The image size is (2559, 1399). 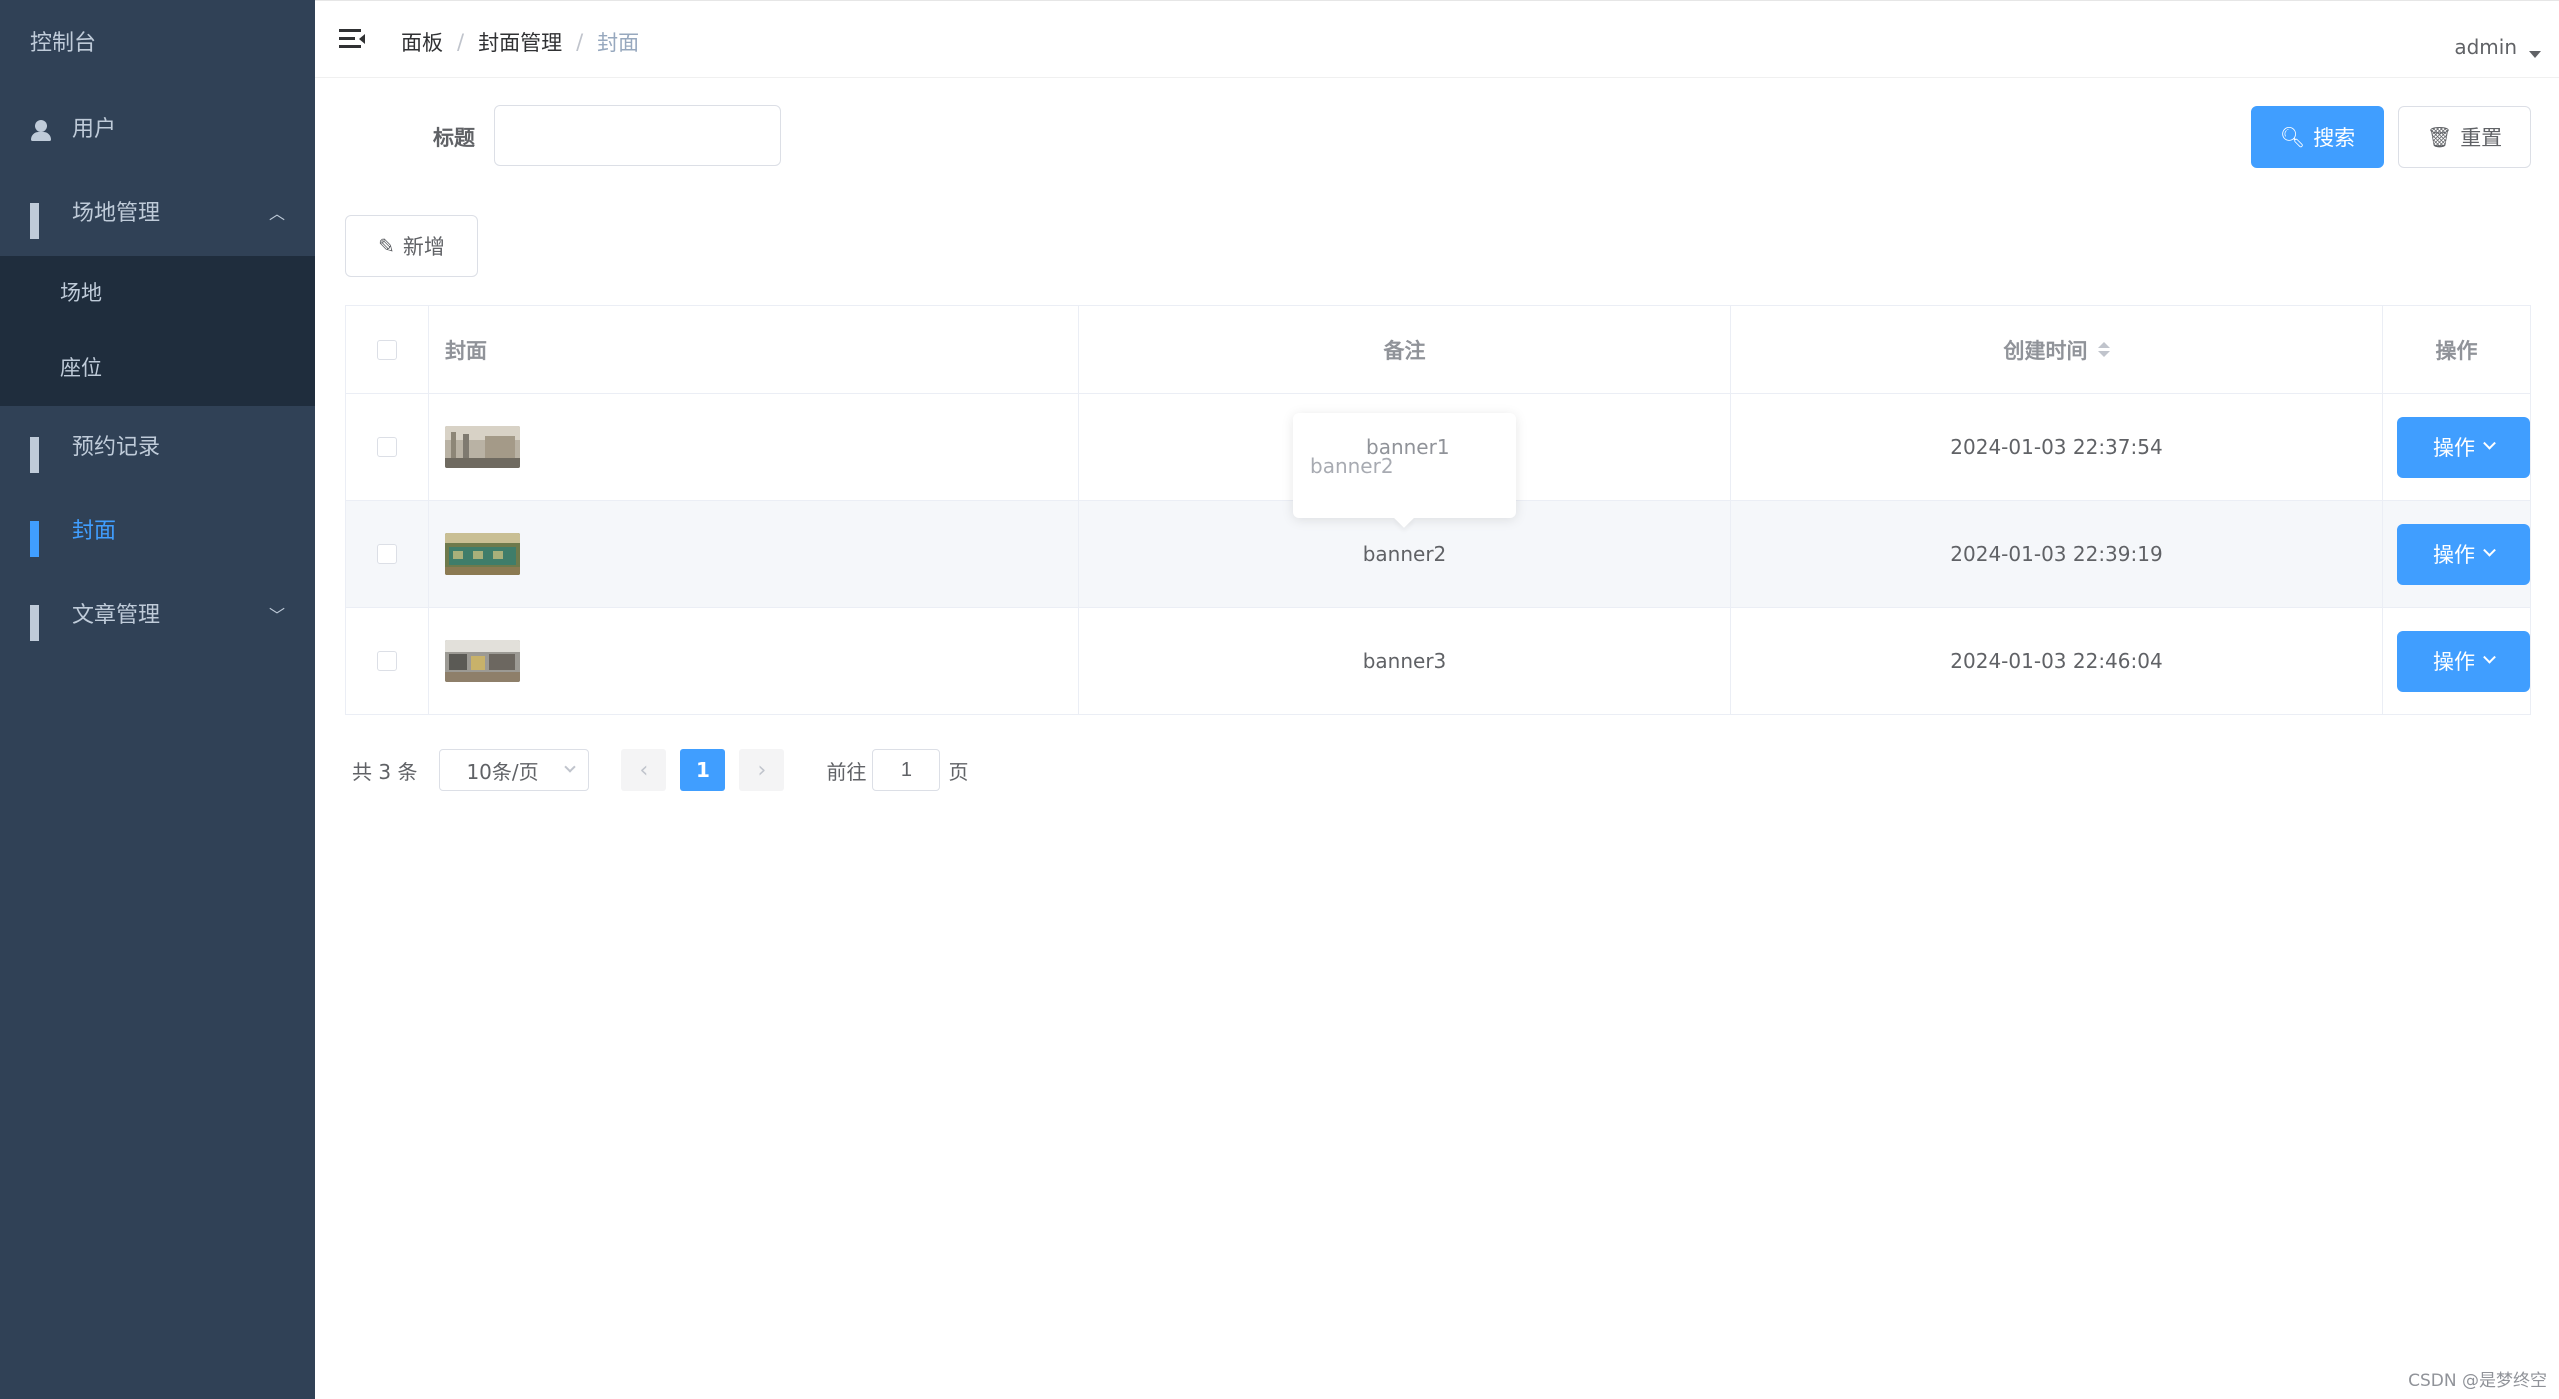 I want to click on add-button: ✎ 新增, so click(x=411, y=246).